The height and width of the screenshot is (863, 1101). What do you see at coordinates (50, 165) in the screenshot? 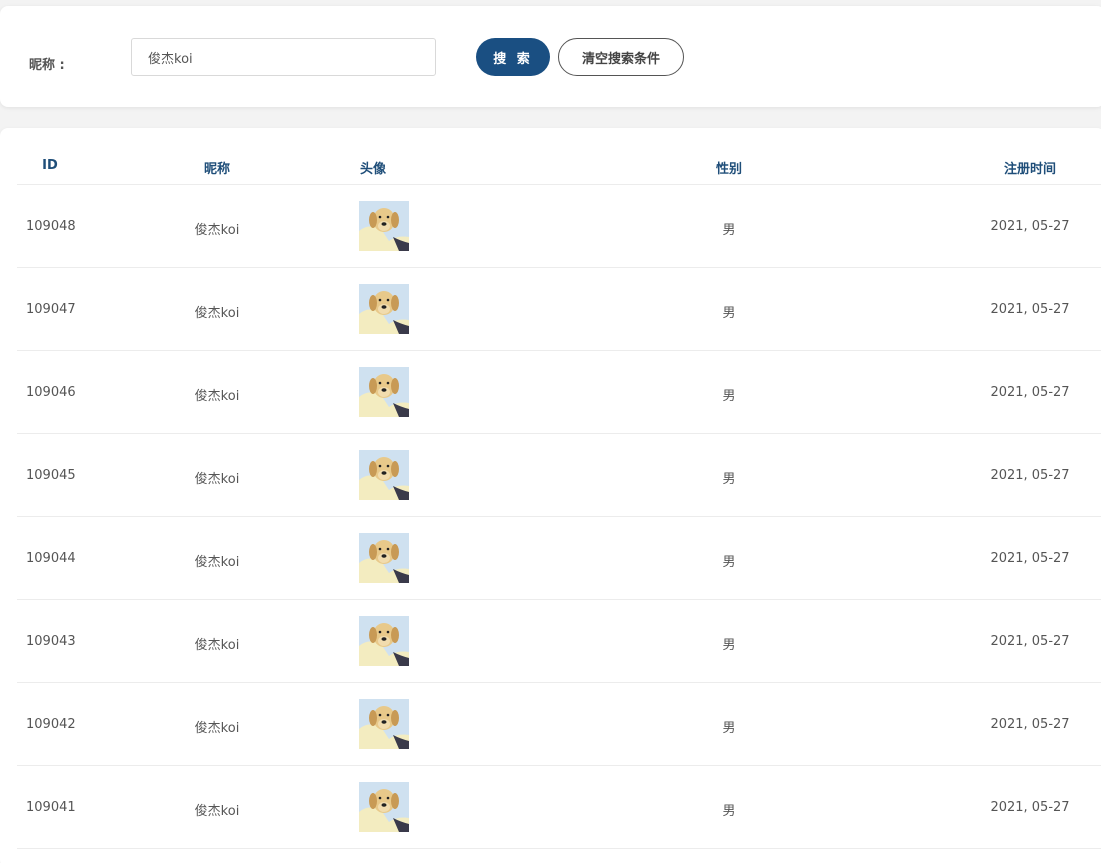
I see `column-header-id: ID` at bounding box center [50, 165].